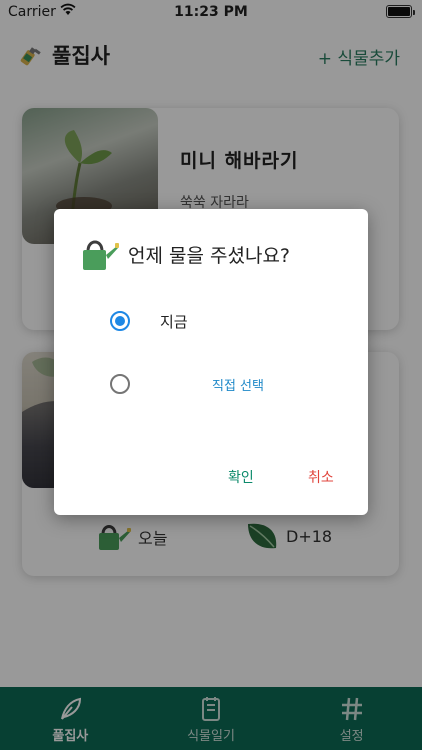 Image resolution: width=422 pixels, height=750 pixels. What do you see at coordinates (238, 384) in the screenshot?
I see `pick-date-link: 직접 선택` at bounding box center [238, 384].